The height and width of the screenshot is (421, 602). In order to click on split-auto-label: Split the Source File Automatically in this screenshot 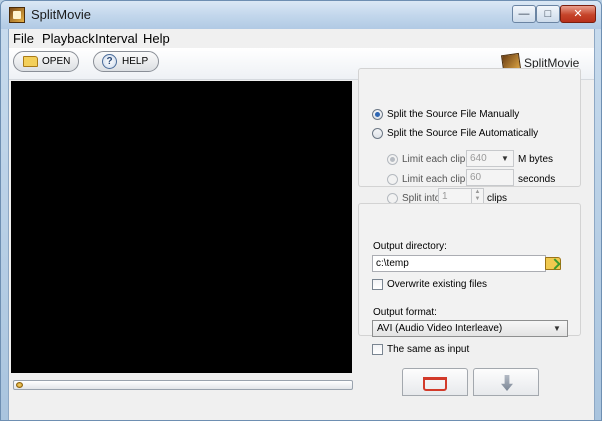, I will do `click(463, 133)`.